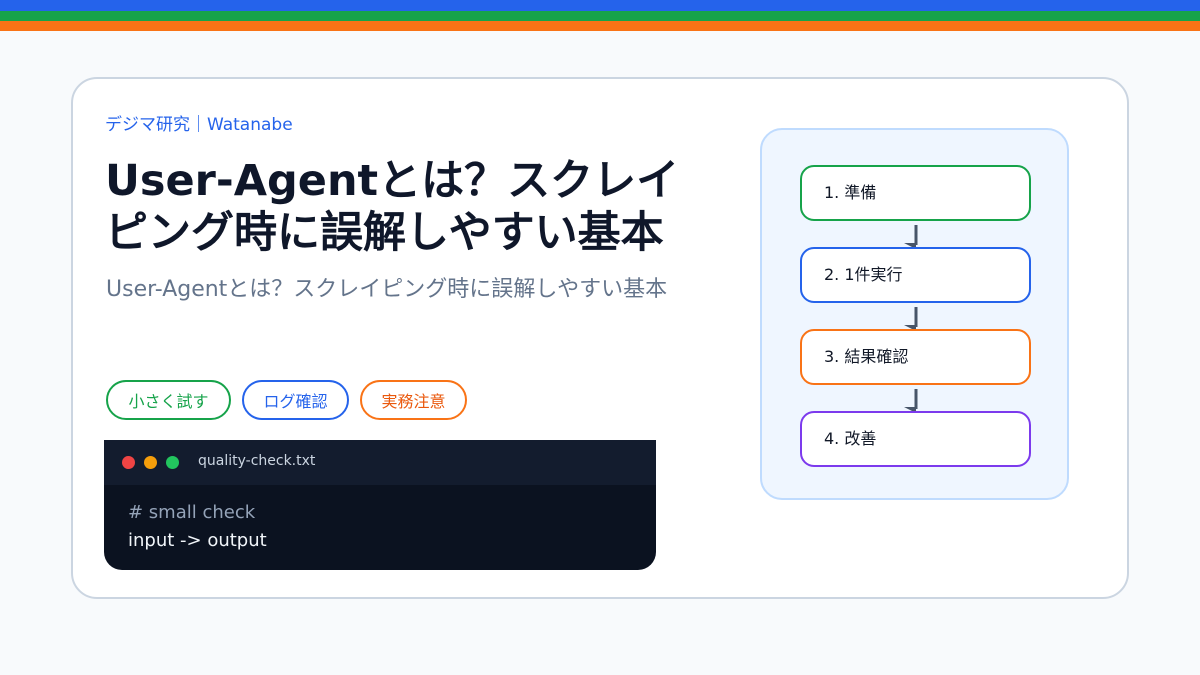 This screenshot has height=675, width=1200. What do you see at coordinates (413, 400) in the screenshot?
I see `tag-practical-caution: 実務注意` at bounding box center [413, 400].